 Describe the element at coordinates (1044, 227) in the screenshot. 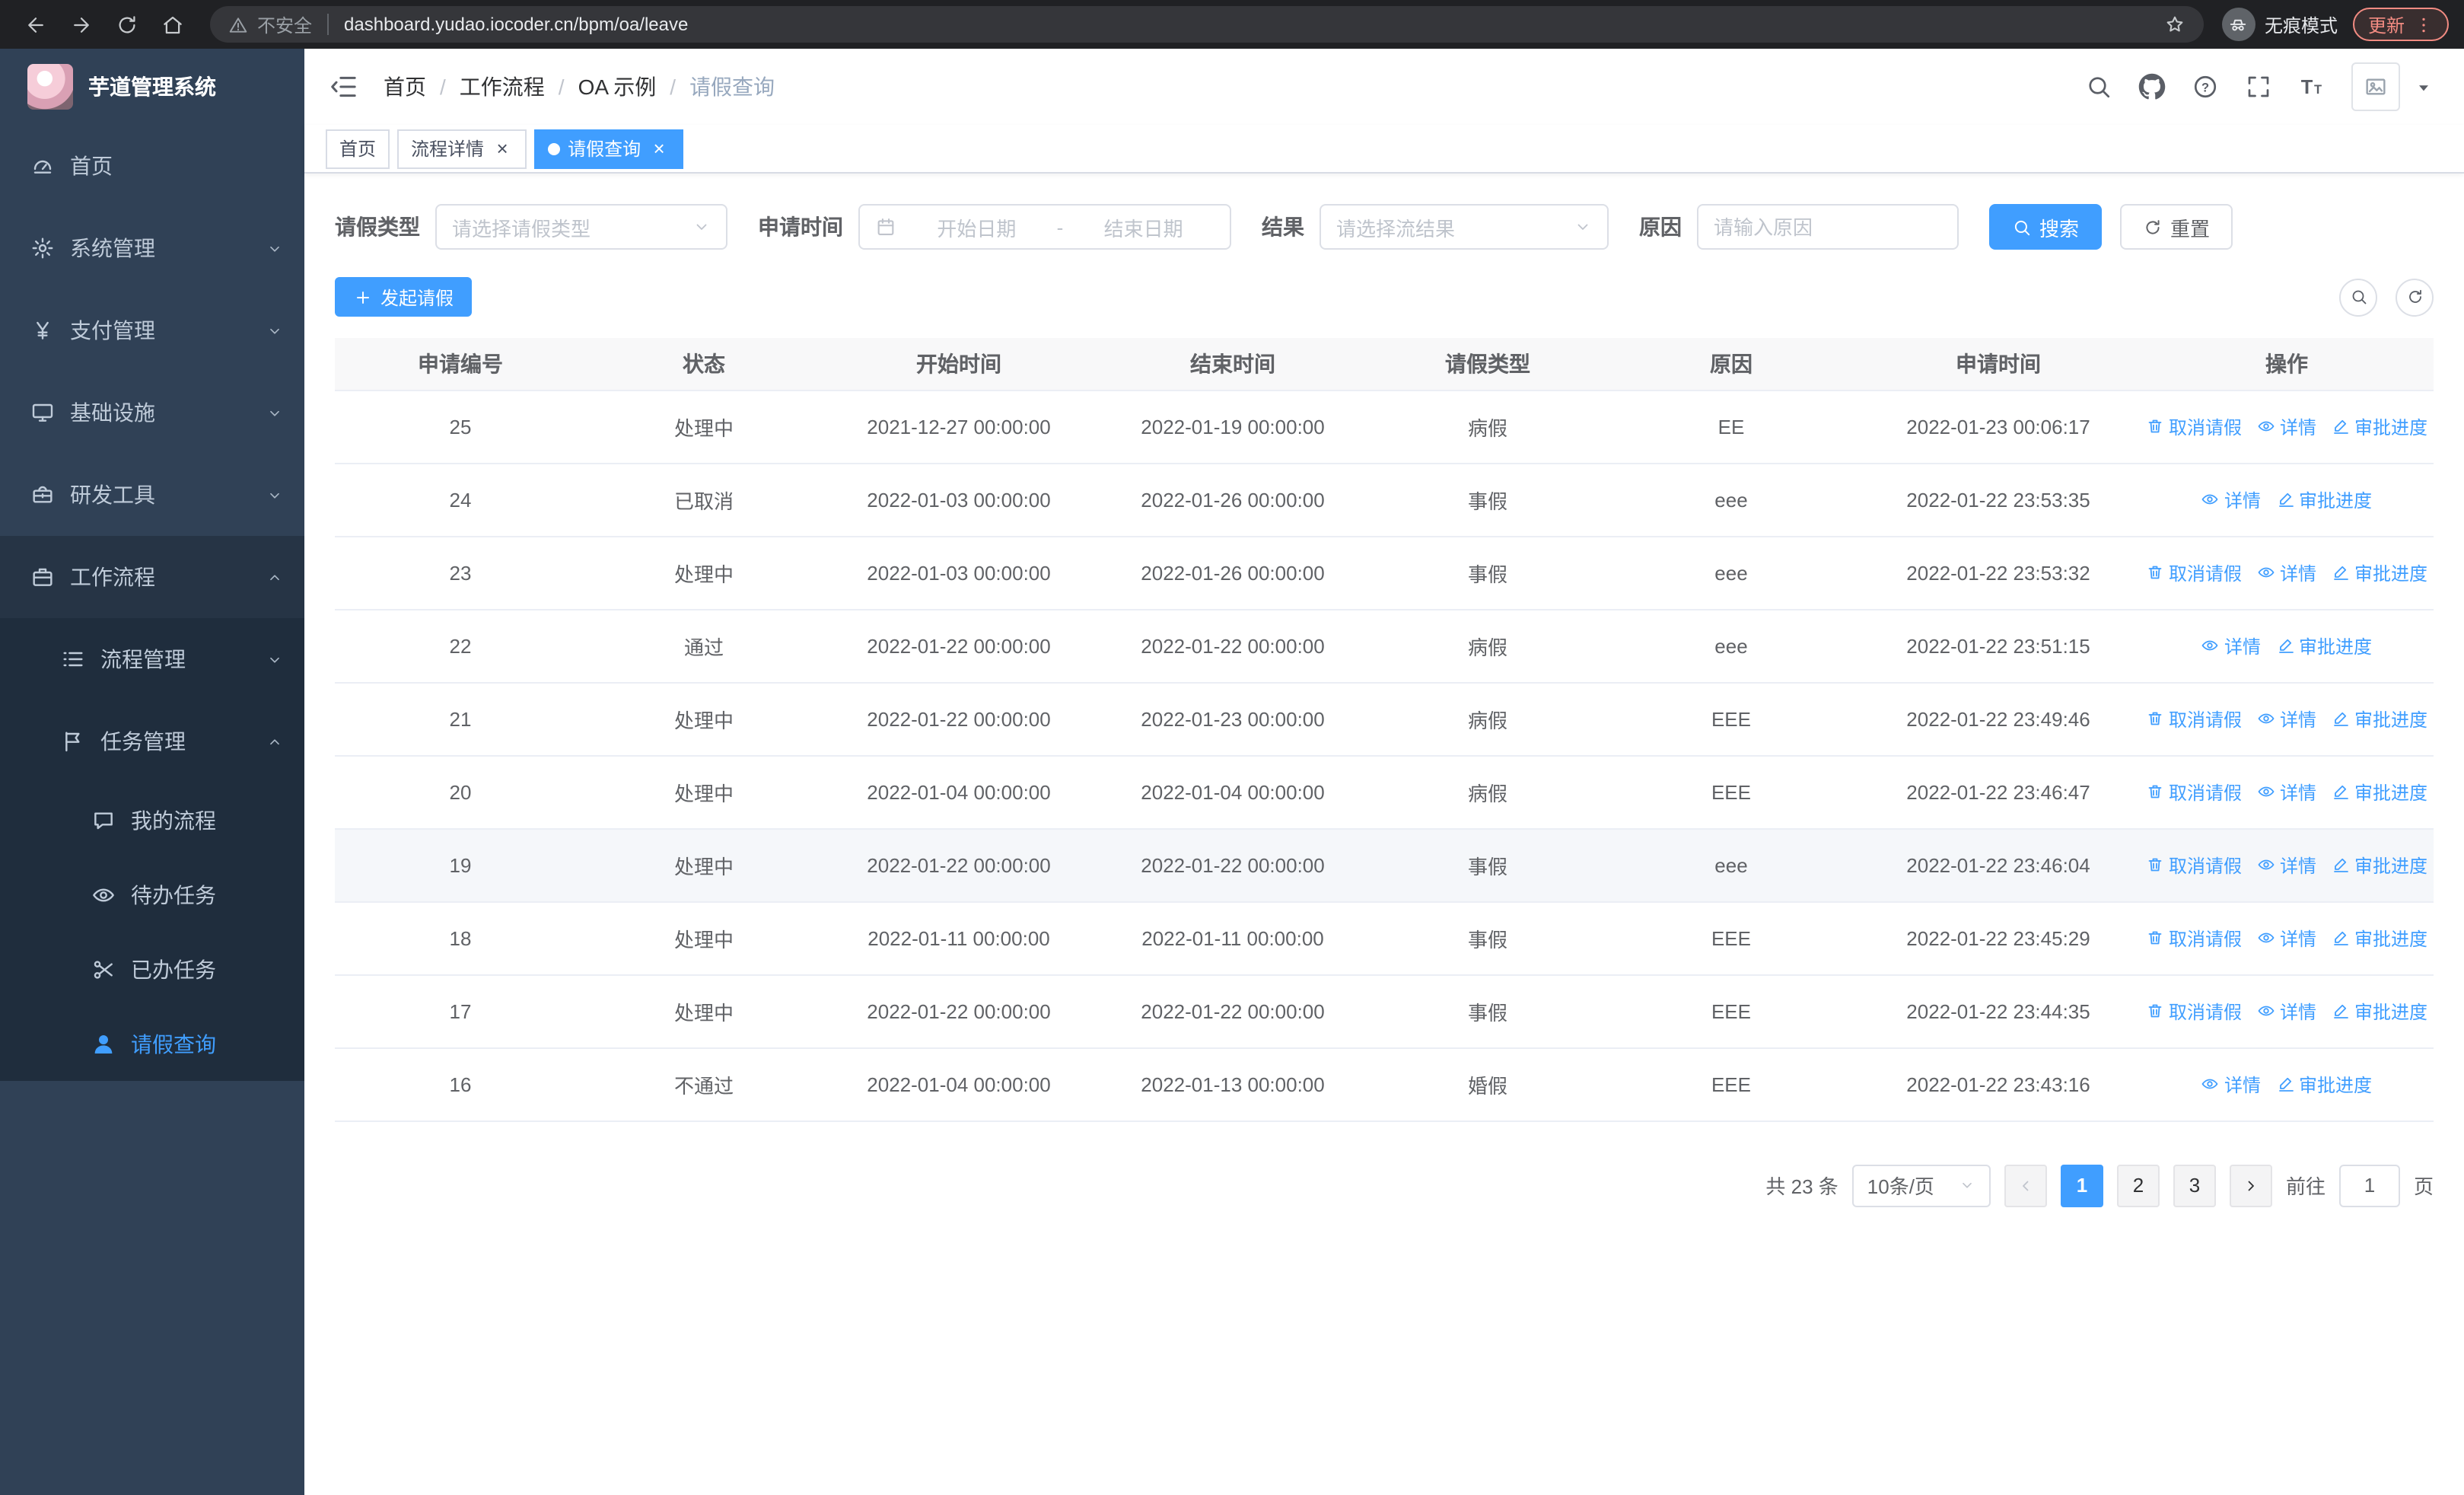

I see `apply-time-range-picker: 开始日期 - 结束日期` at that location.